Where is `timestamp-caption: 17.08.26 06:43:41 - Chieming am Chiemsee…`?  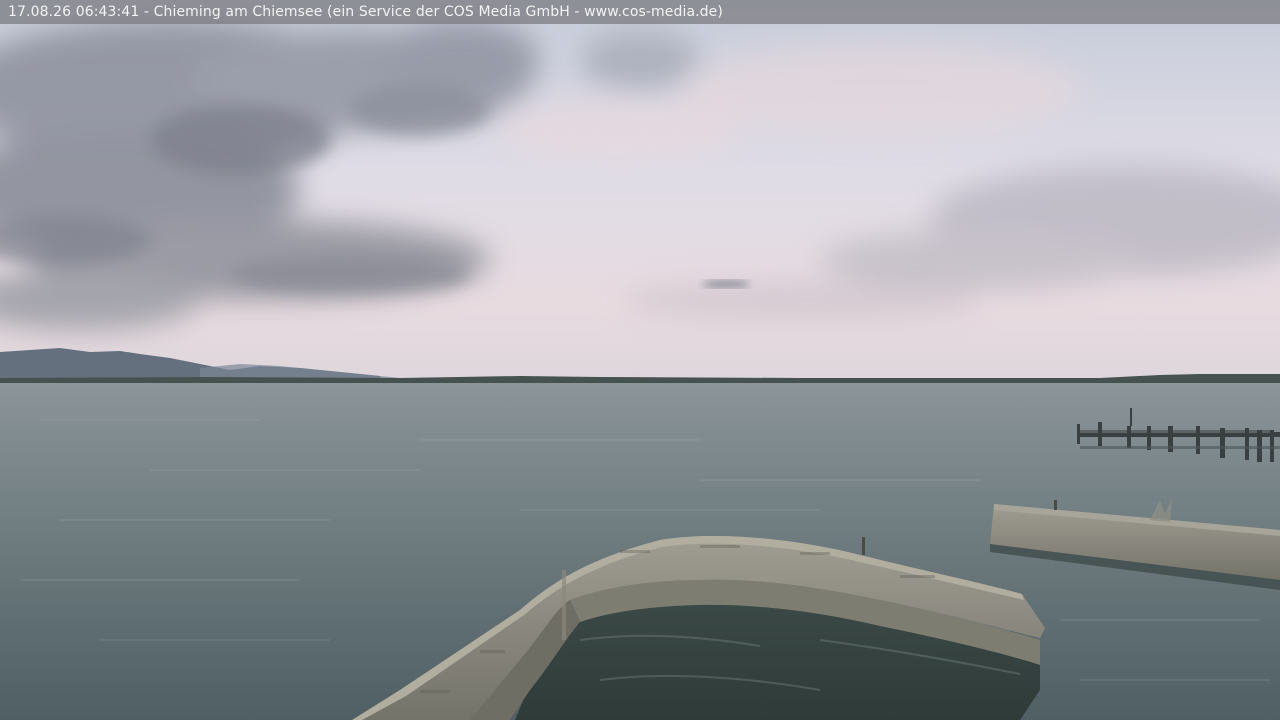 timestamp-caption: 17.08.26 06:43:41 - Chieming am Chiemsee… is located at coordinates (365, 12).